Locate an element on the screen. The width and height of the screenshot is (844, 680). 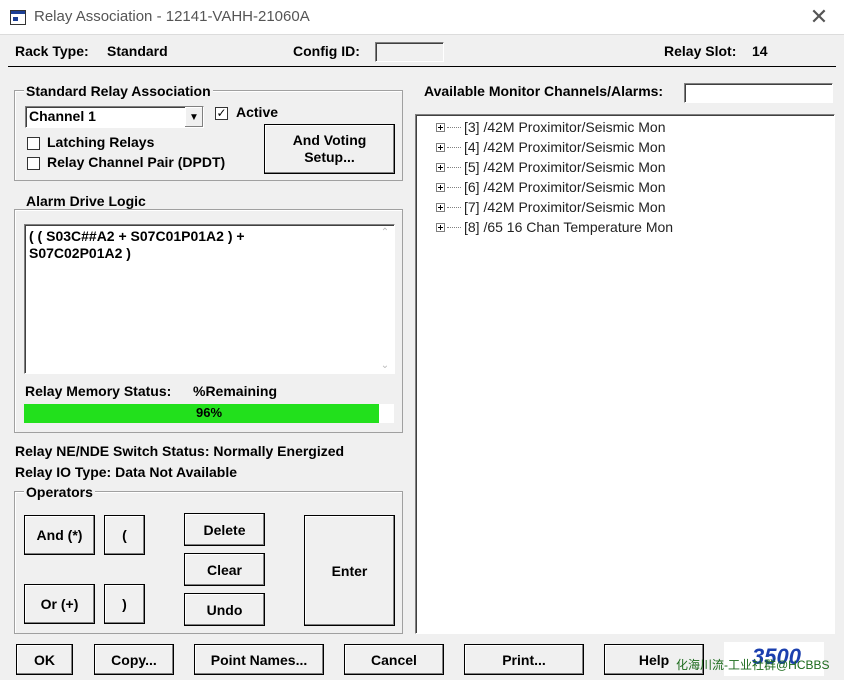
rack-type-value: Standard is located at coordinates (137, 51).